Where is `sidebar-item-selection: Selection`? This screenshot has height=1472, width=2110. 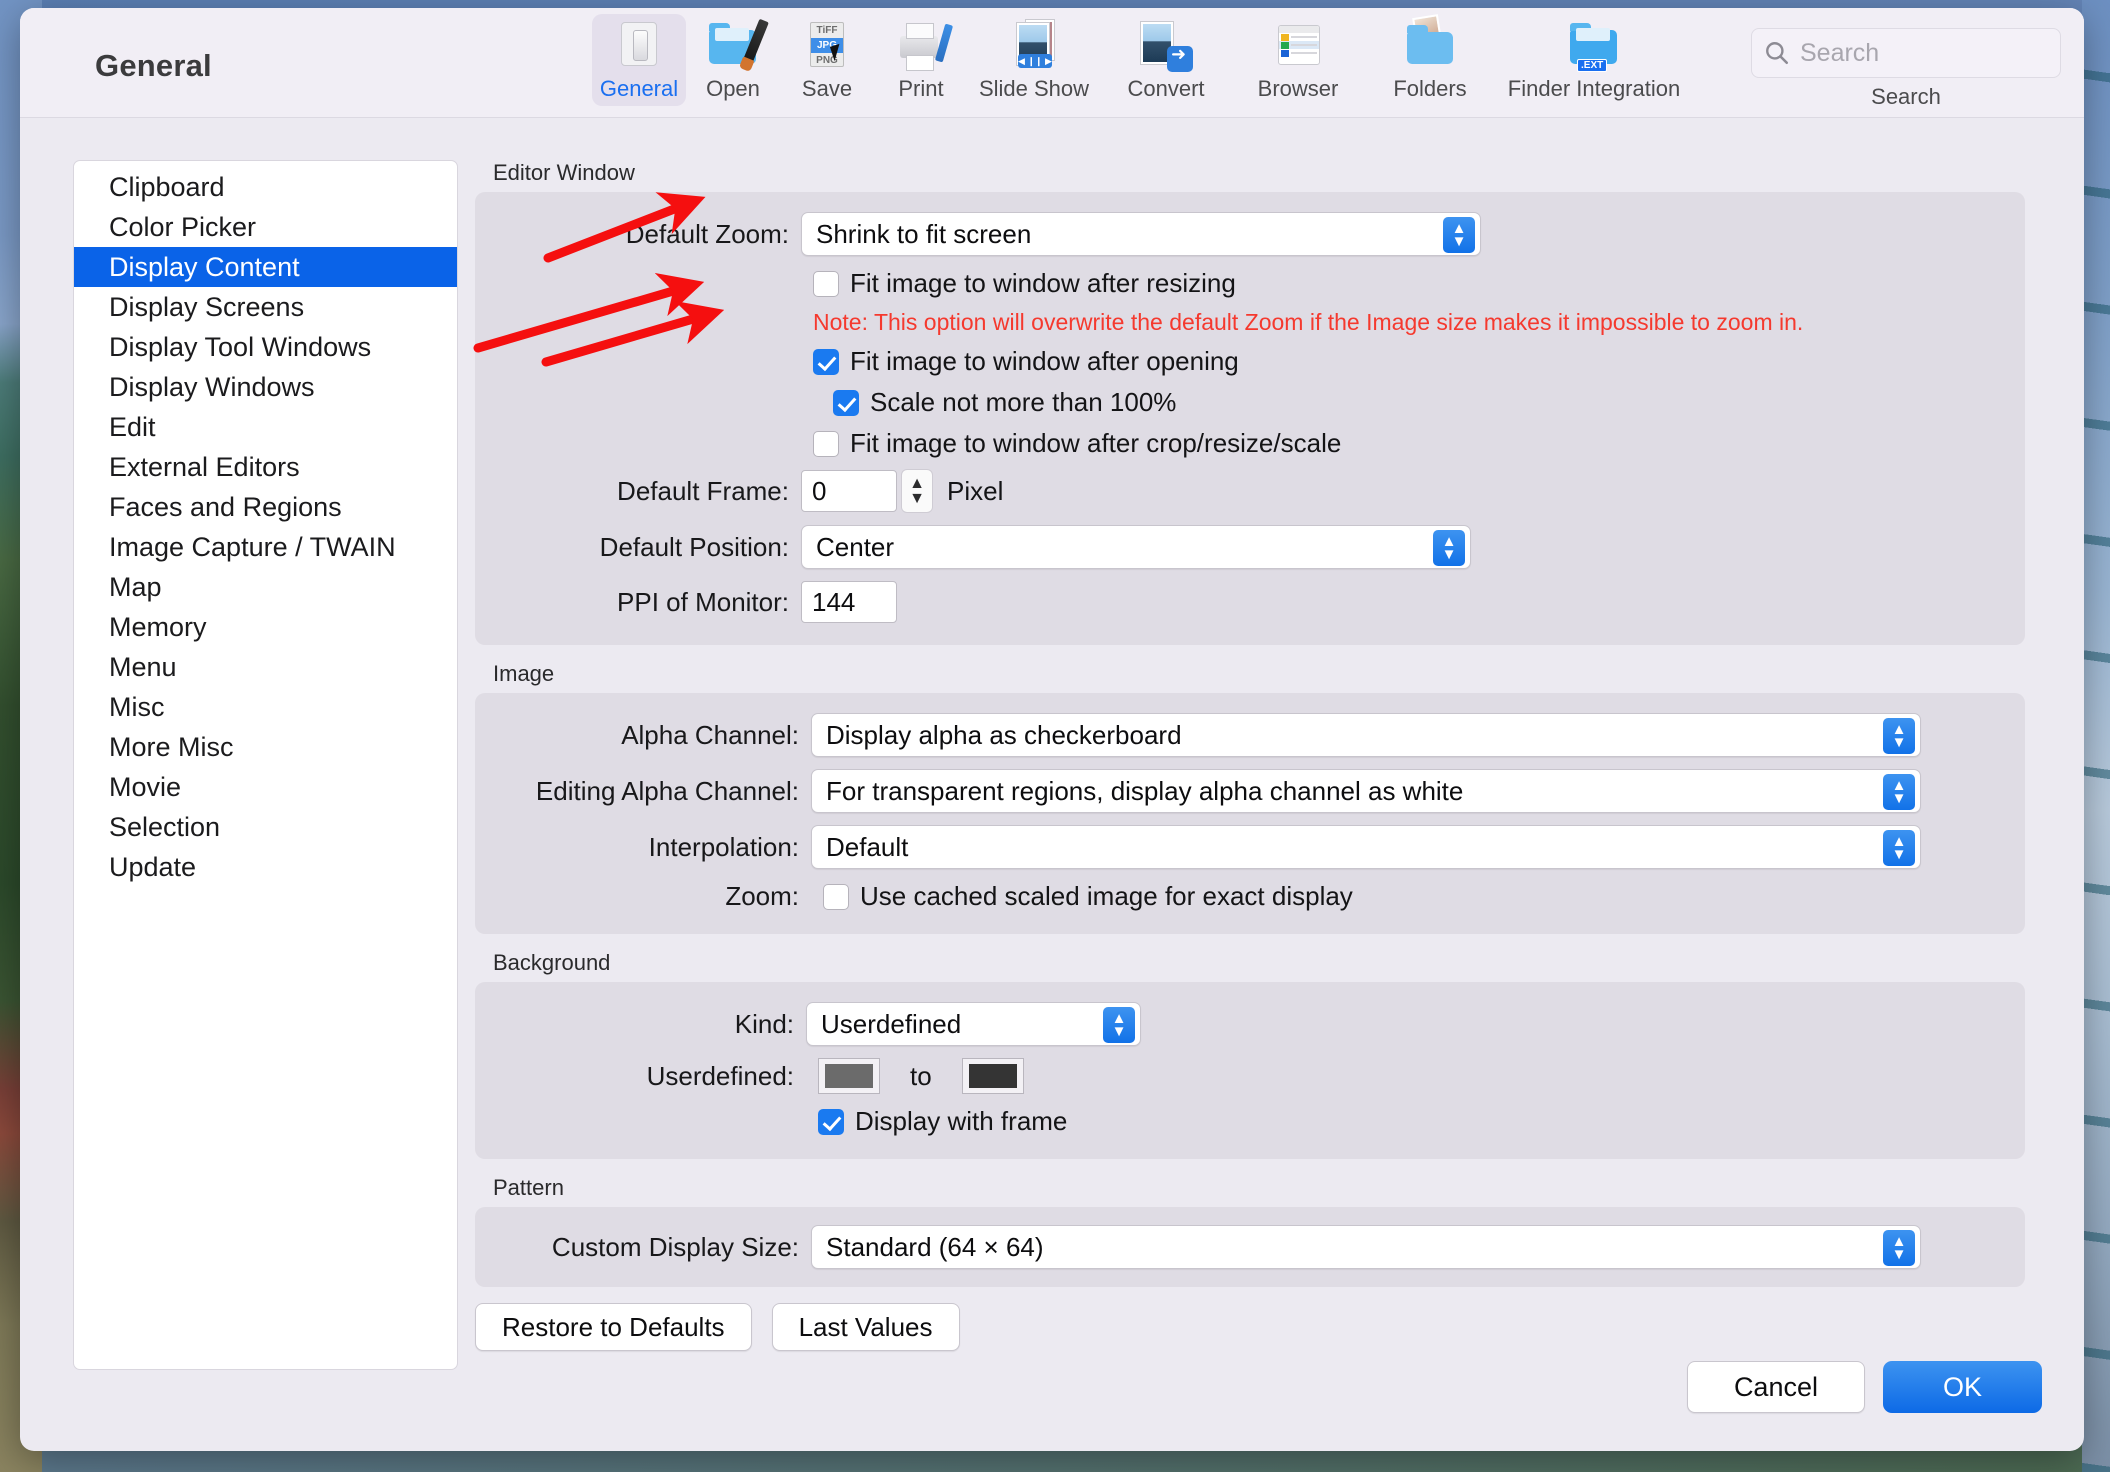 sidebar-item-selection: Selection is located at coordinates (265, 827).